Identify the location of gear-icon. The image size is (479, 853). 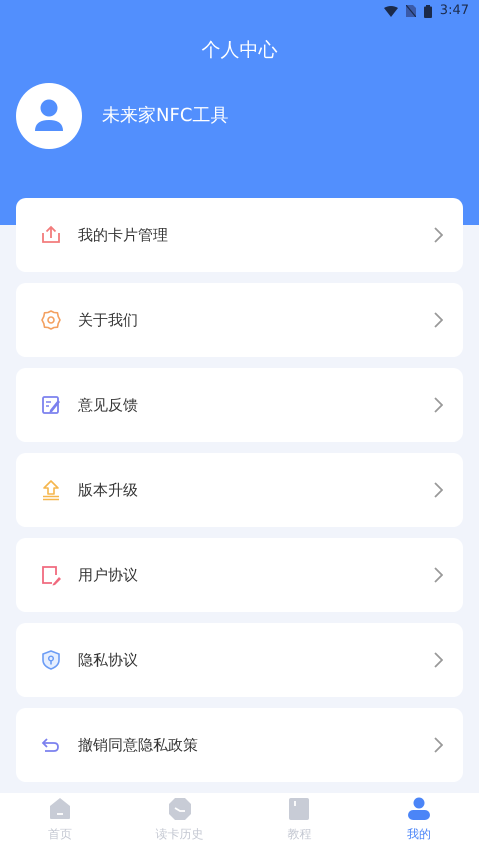
(51, 320).